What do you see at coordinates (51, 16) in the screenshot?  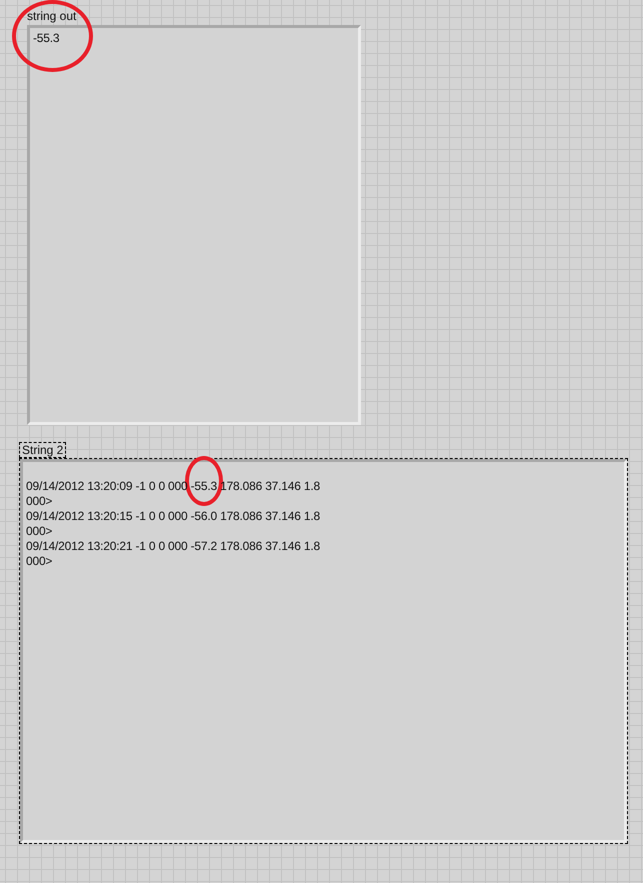 I see `indicator-label: string out` at bounding box center [51, 16].